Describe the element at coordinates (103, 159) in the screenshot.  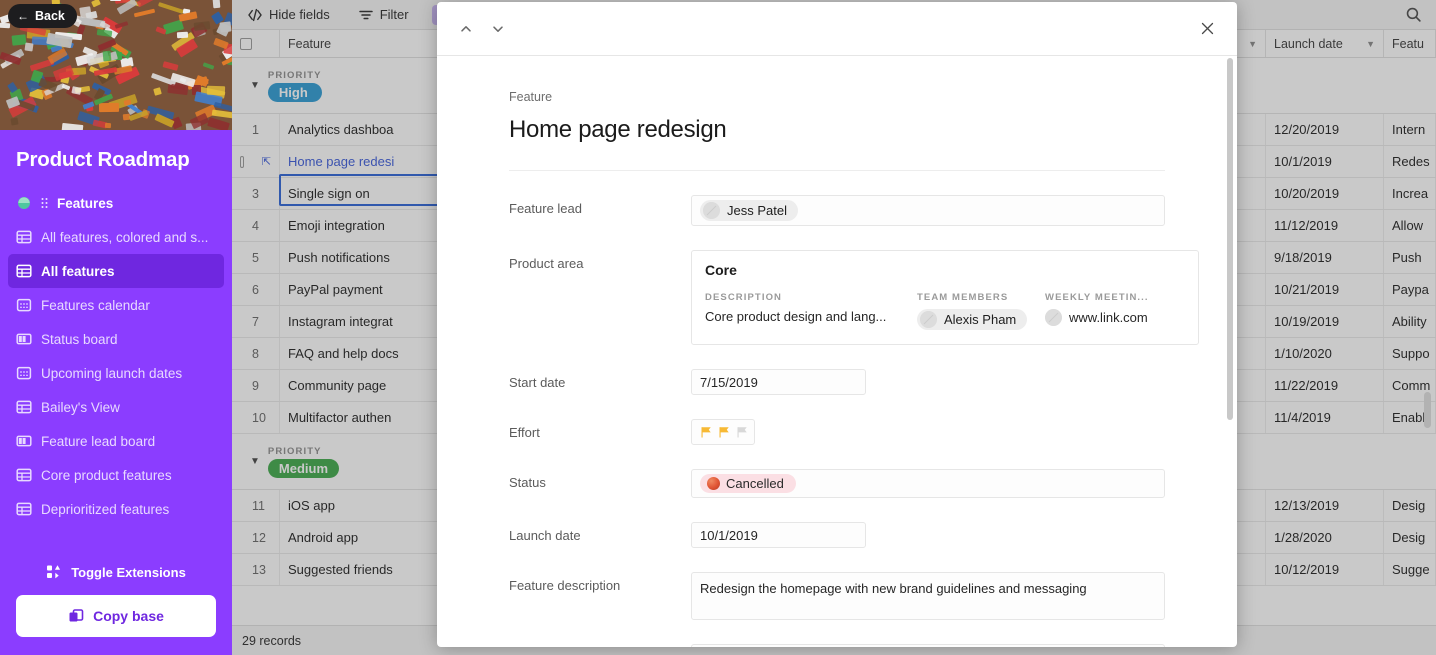
I see `base-title: Product Roadmap` at that location.